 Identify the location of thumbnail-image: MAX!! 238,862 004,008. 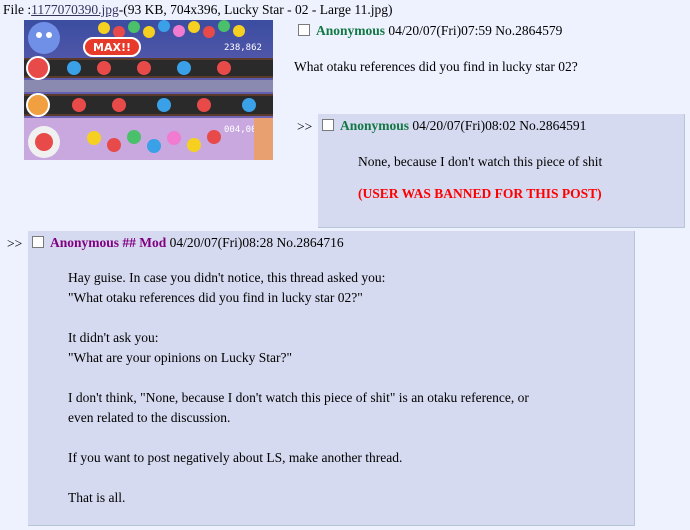
(148, 90).